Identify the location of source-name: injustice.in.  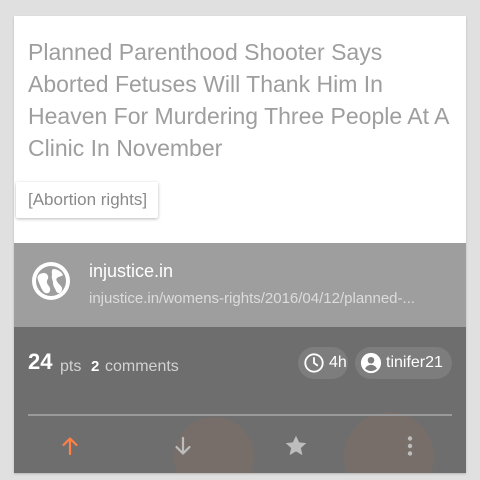
(131, 271).